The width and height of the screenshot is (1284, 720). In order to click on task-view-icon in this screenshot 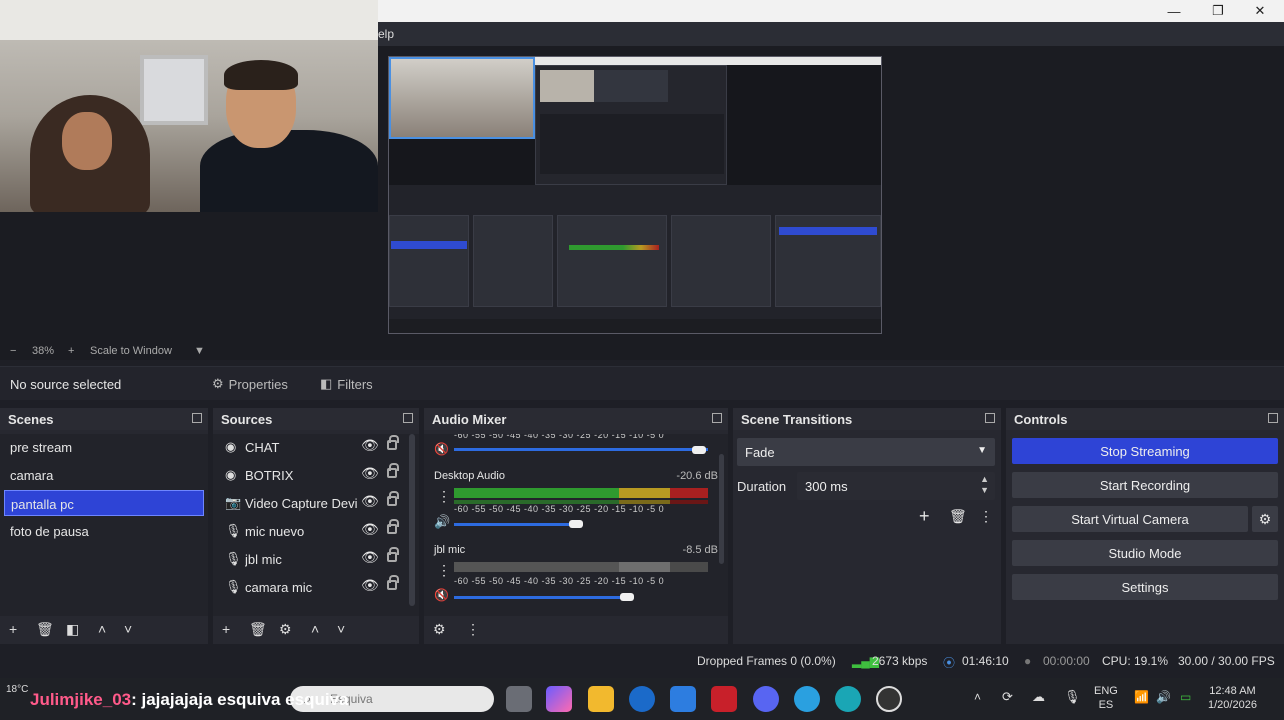, I will do `click(519, 699)`.